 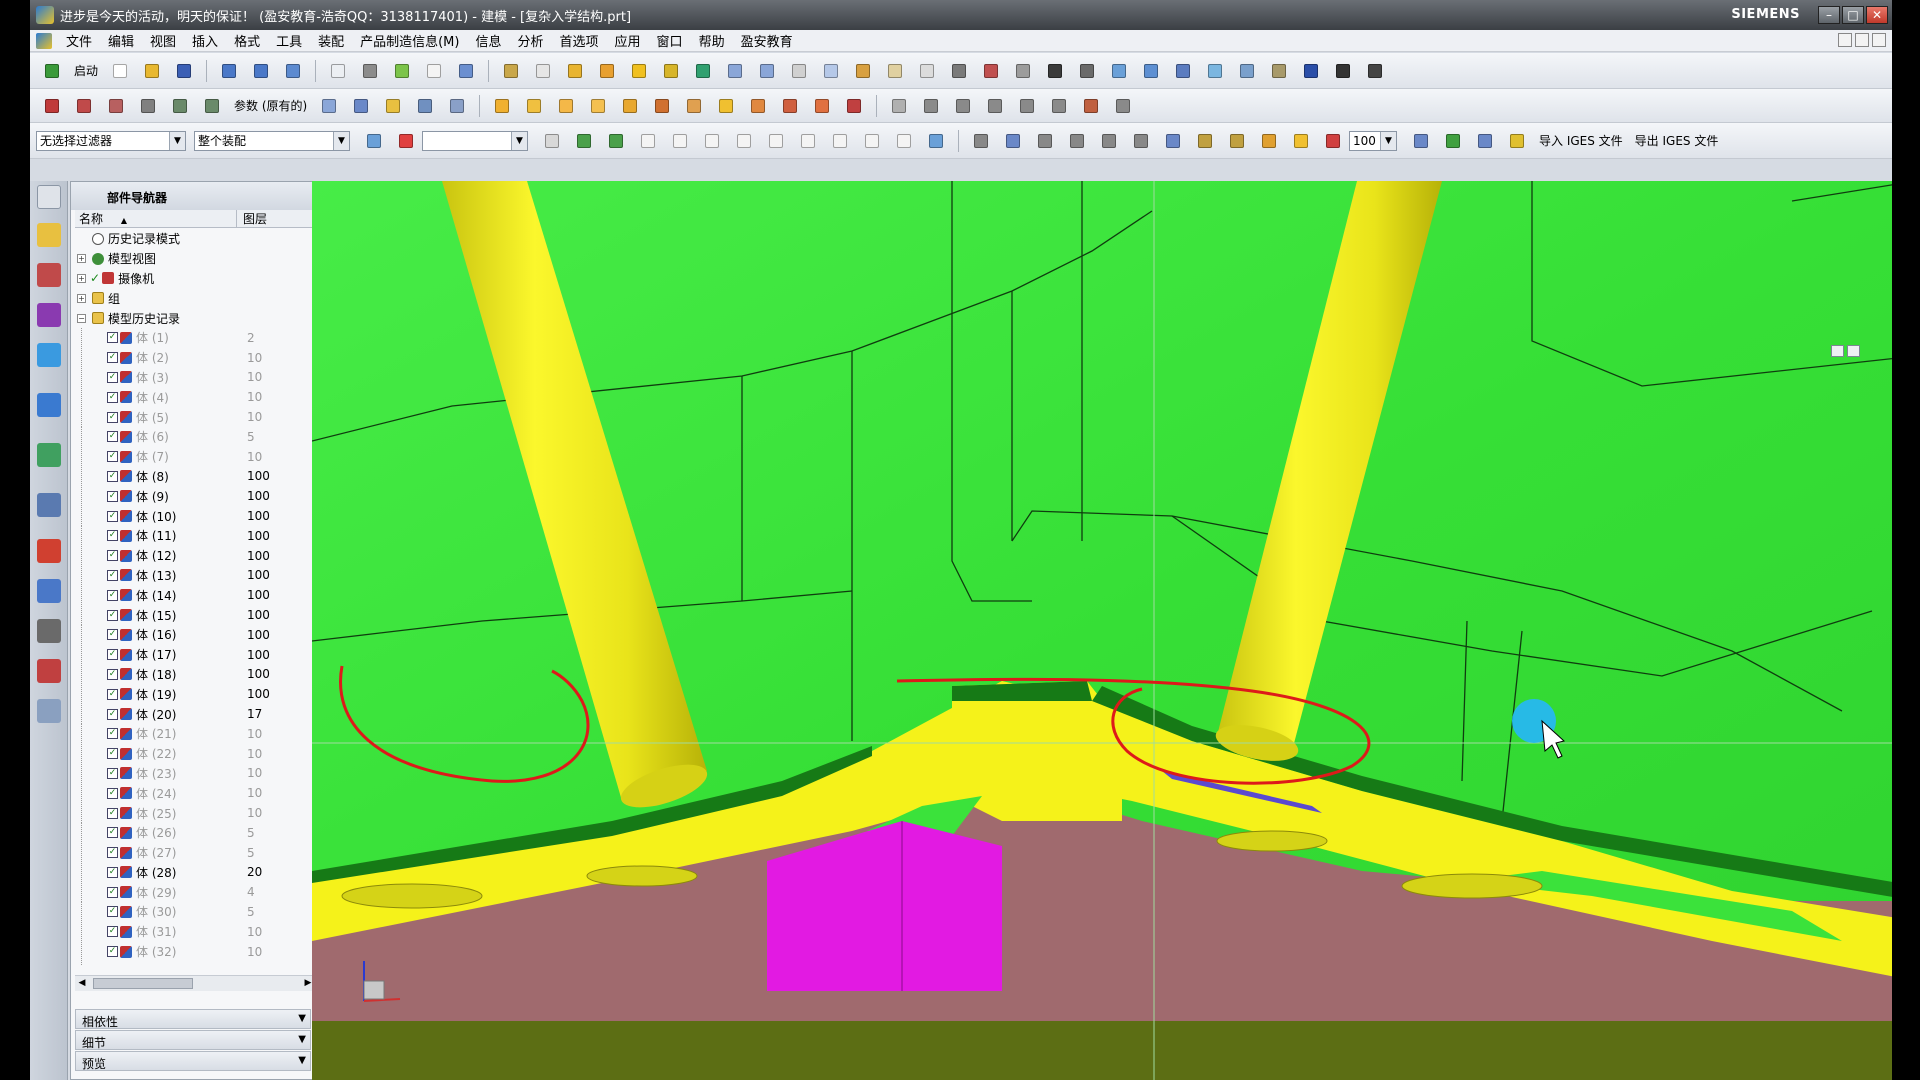 What do you see at coordinates (1183, 71) in the screenshot?
I see `wave-geometry-icon` at bounding box center [1183, 71].